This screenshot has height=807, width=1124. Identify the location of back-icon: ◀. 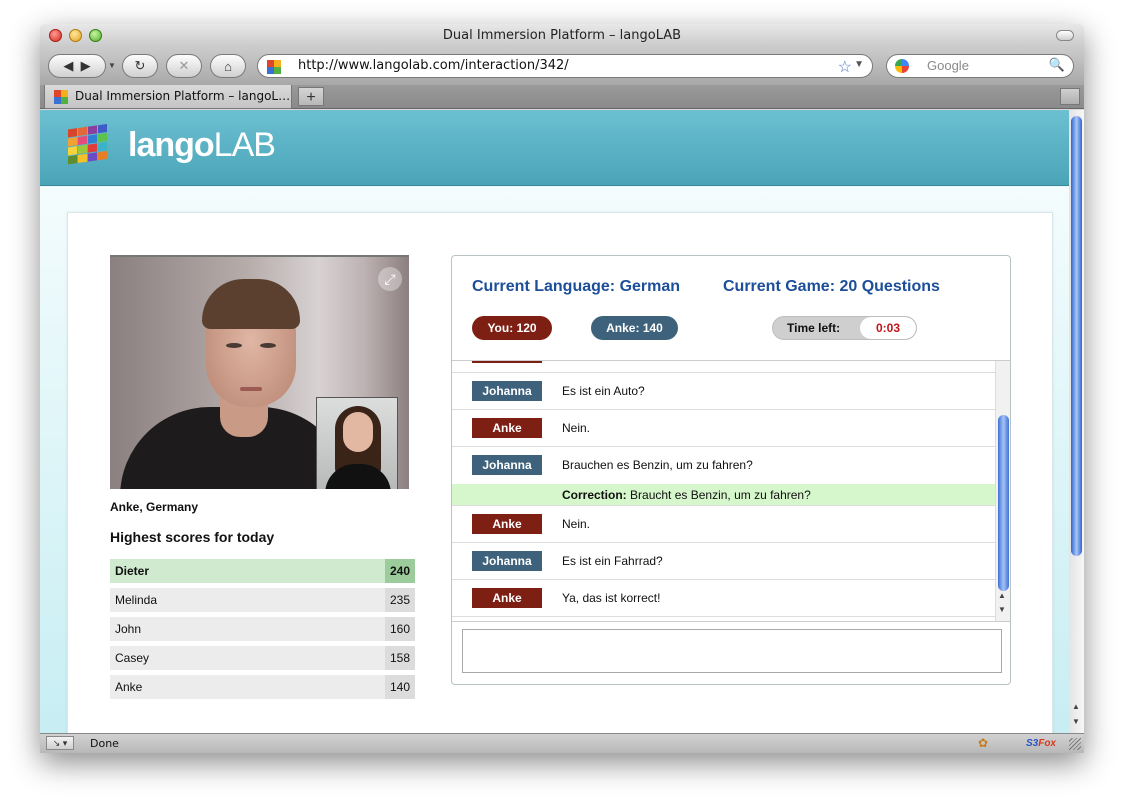
(68, 66).